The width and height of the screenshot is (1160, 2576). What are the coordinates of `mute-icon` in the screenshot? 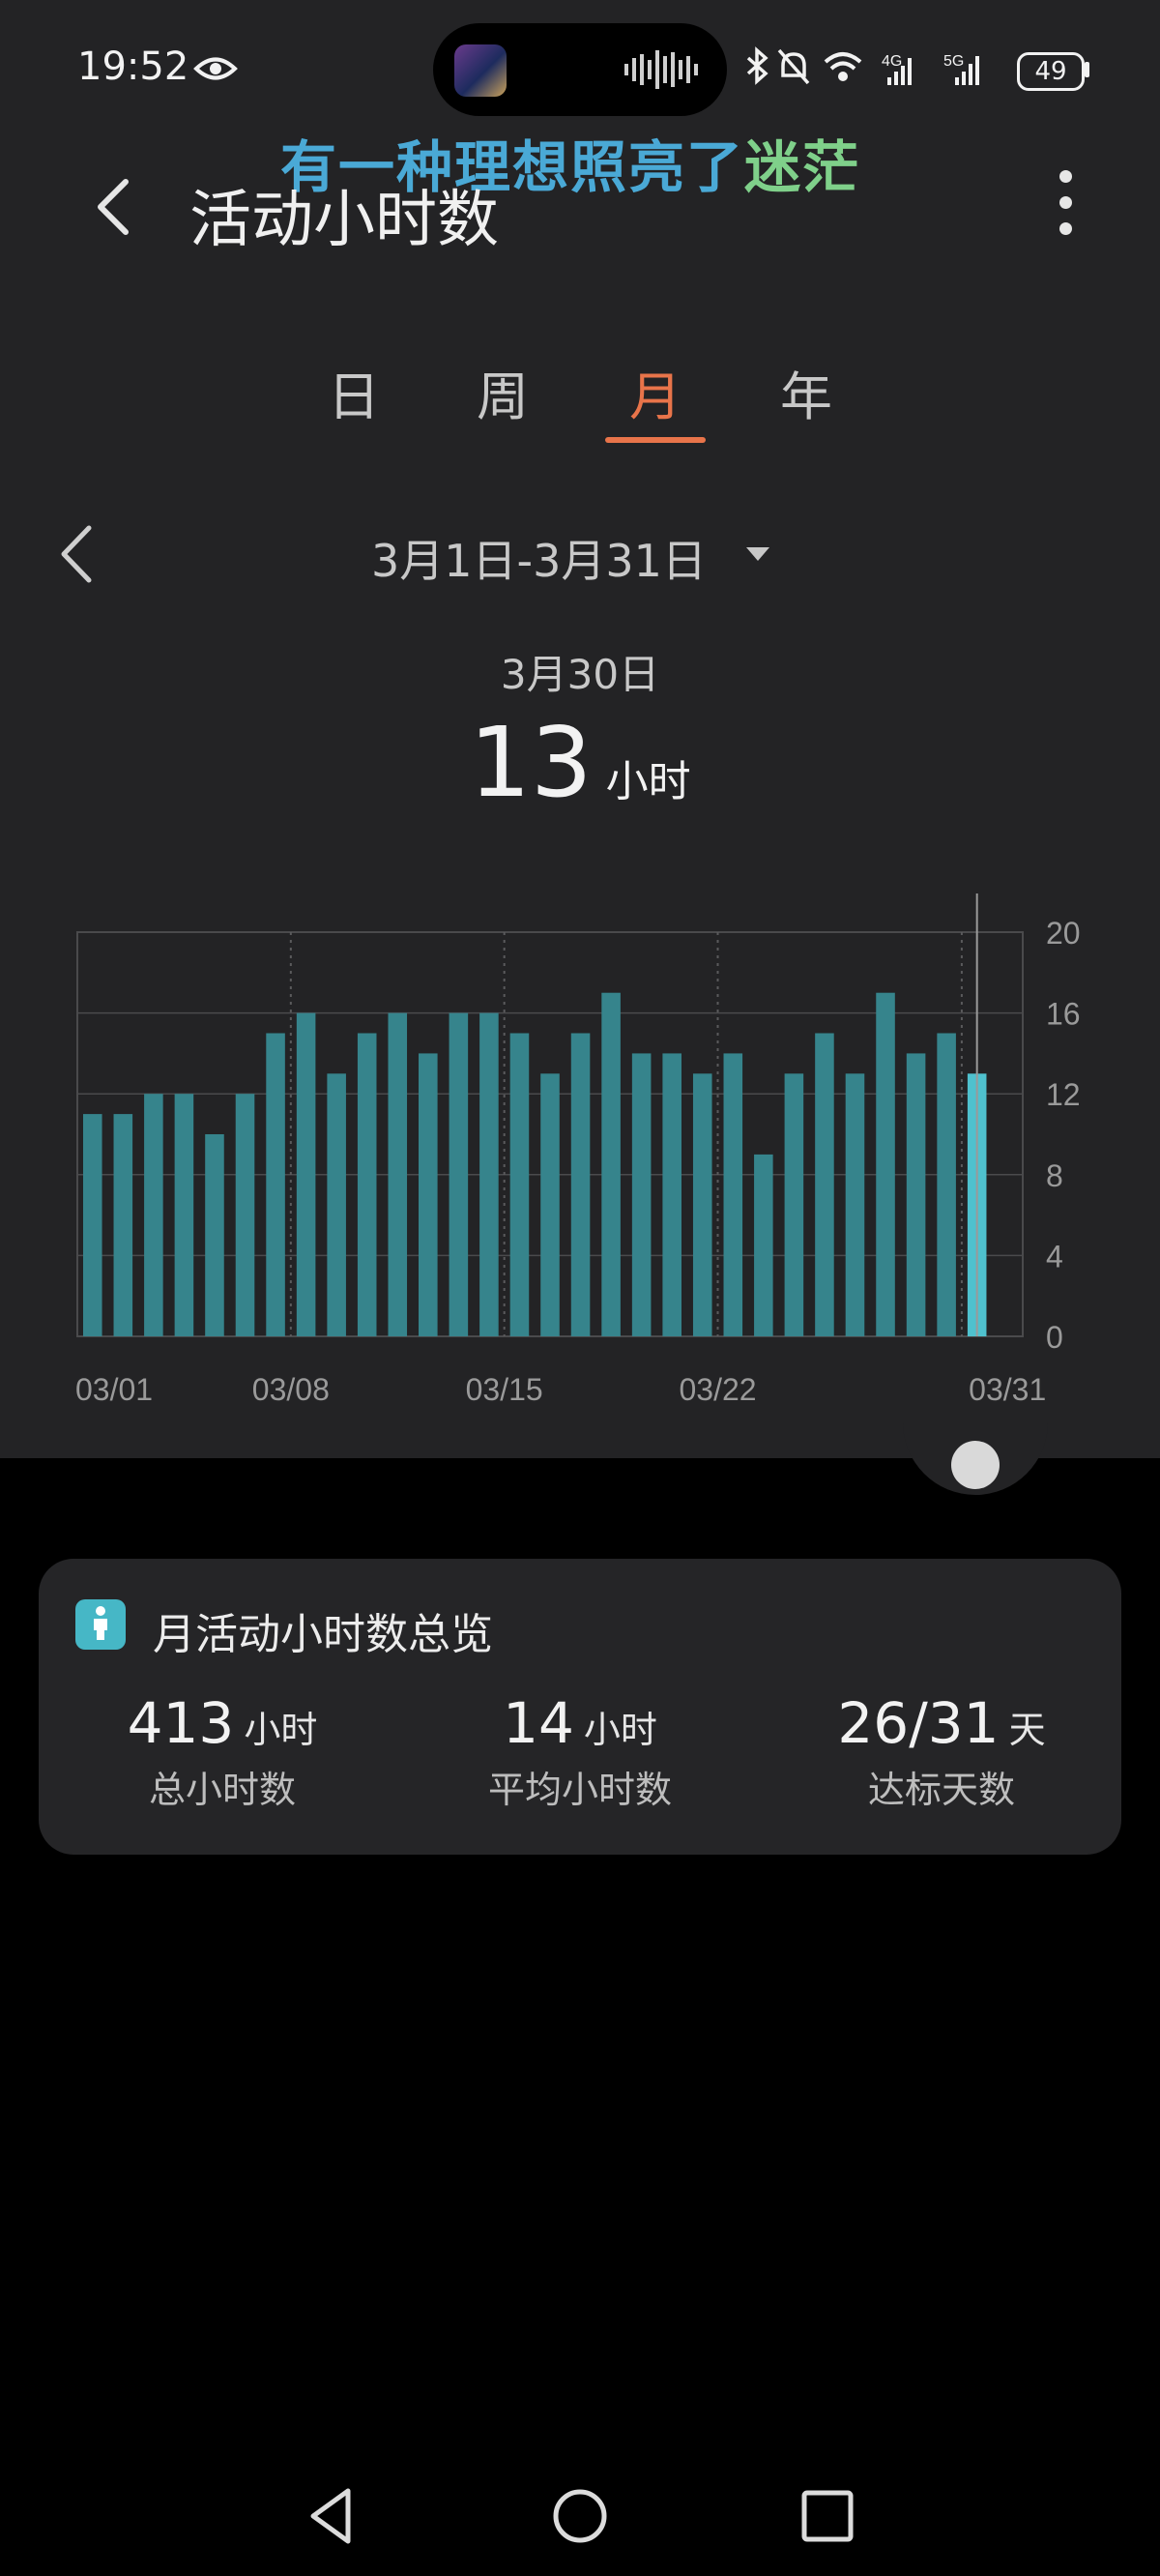 It's located at (794, 66).